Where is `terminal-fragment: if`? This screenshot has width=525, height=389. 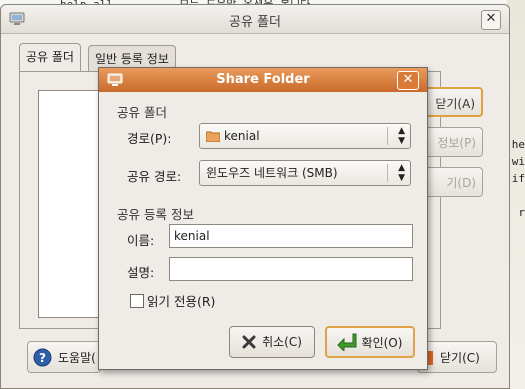 terminal-fragment: if is located at coordinates (518, 178).